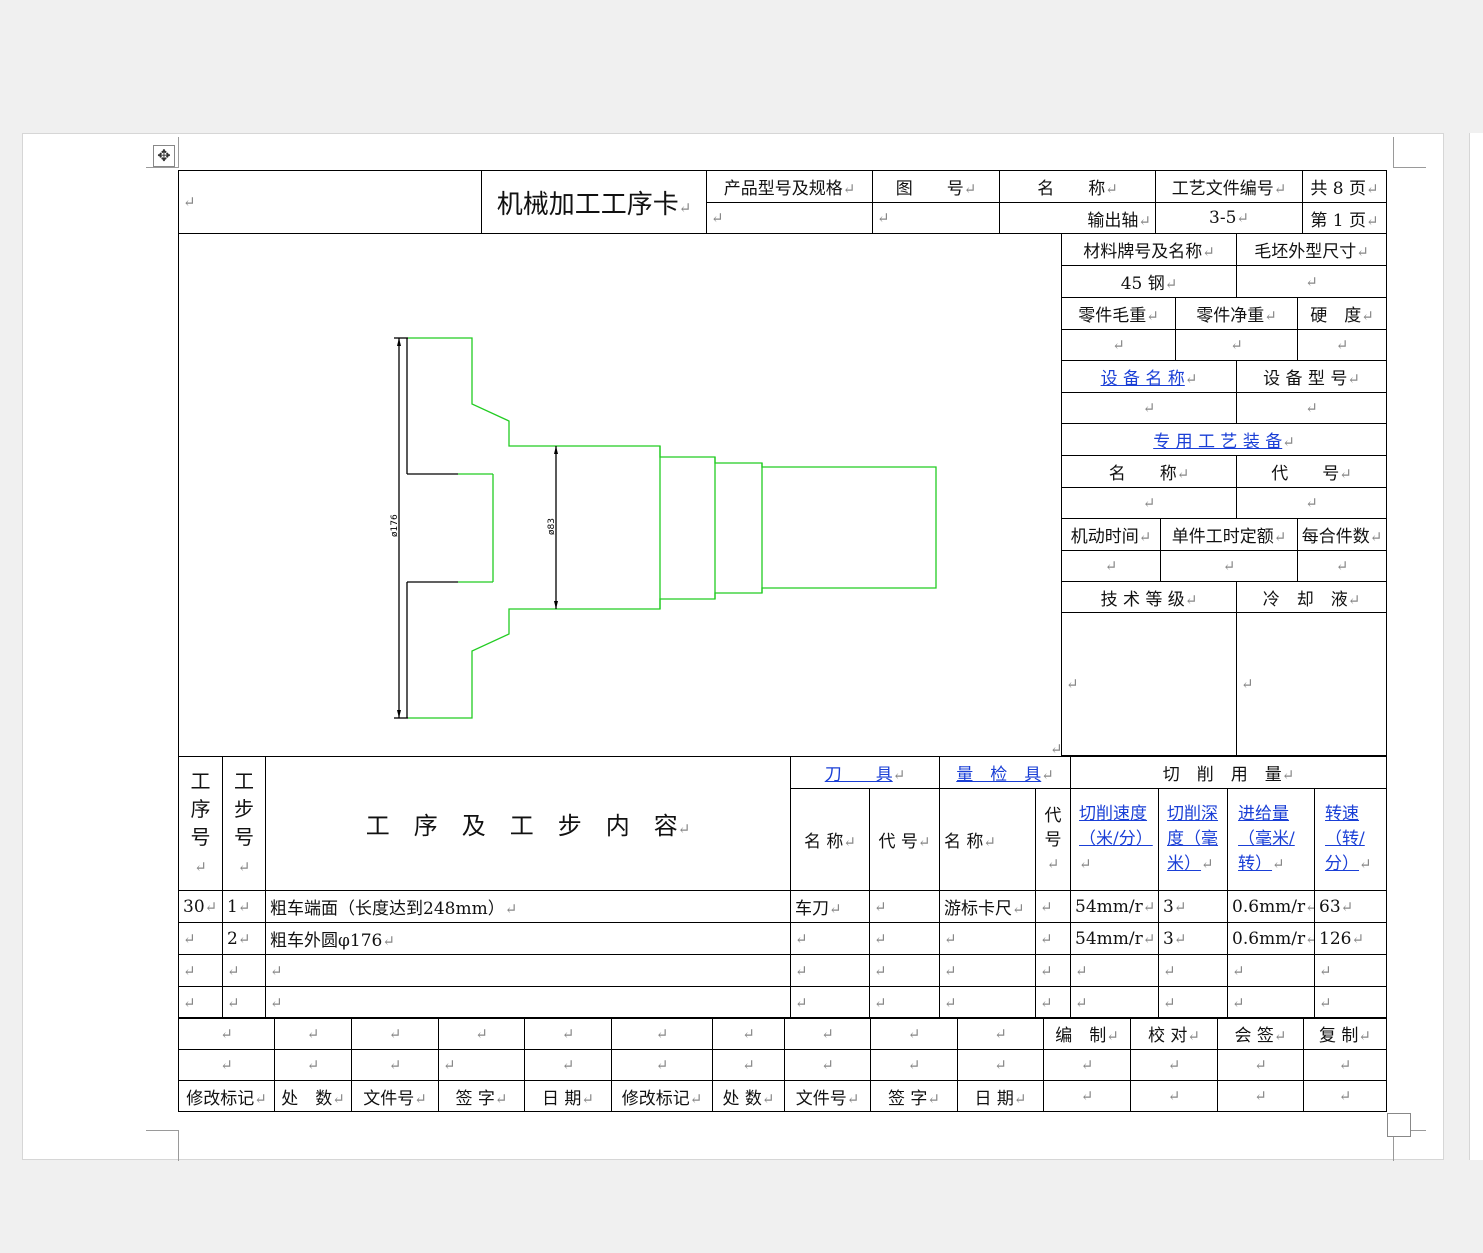 The height and width of the screenshot is (1253, 1483). Describe the element at coordinates (1087, 1065) in the screenshot. I see `compile-value: ↵` at that location.